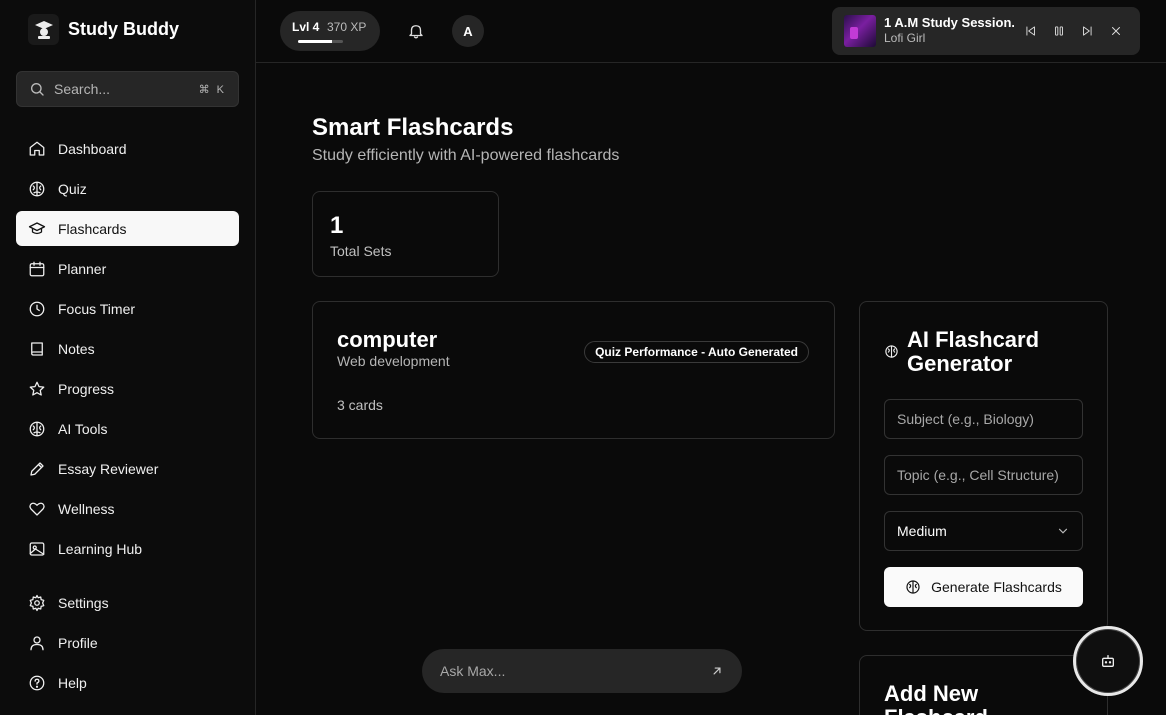 The height and width of the screenshot is (715, 1166). What do you see at coordinates (37, 309) in the screenshot?
I see `clock-icon` at bounding box center [37, 309].